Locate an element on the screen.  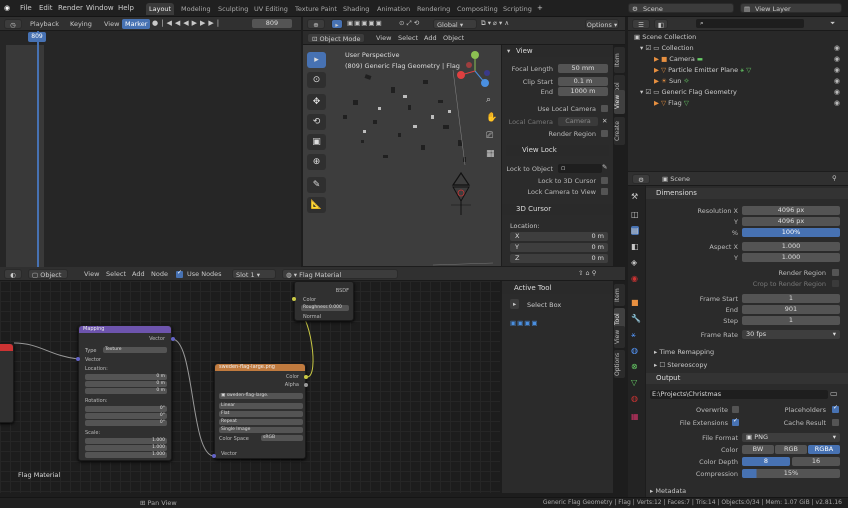
scale-z-field: 1.000 is located at coordinates (126, 455).